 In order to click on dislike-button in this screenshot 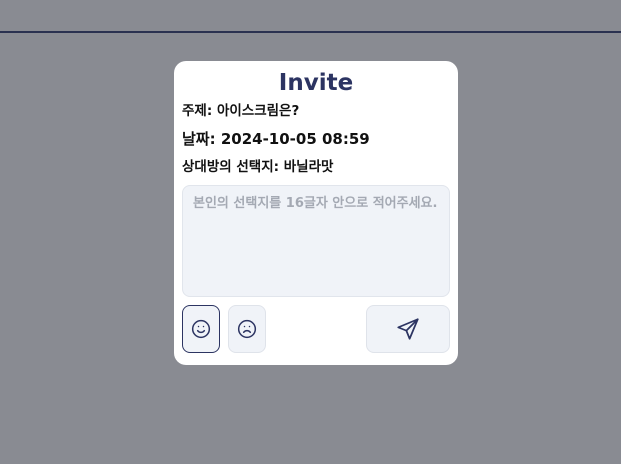, I will do `click(247, 329)`.